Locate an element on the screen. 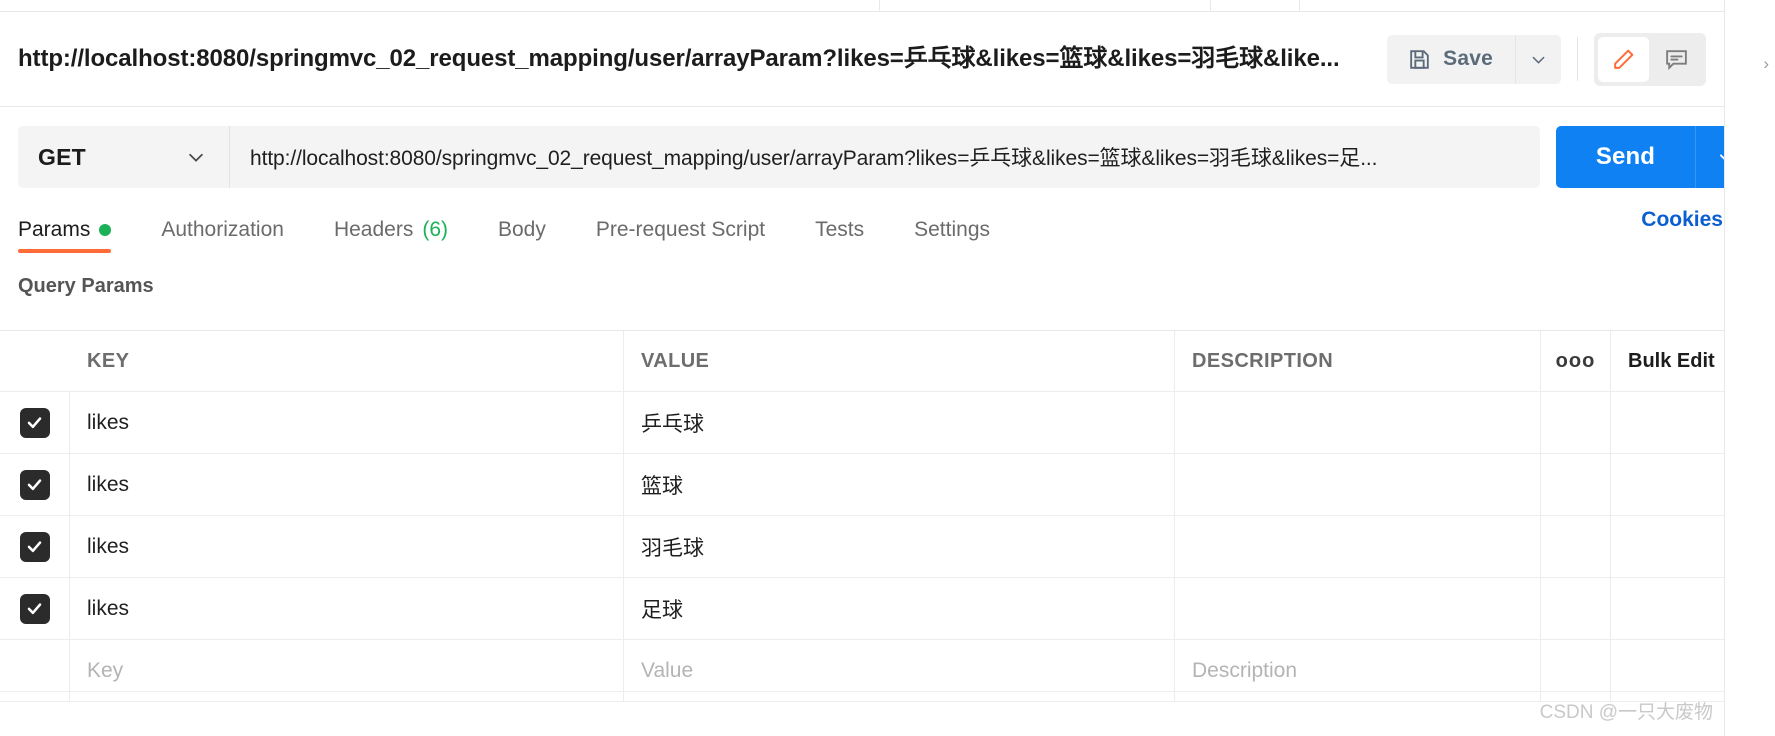 The height and width of the screenshot is (736, 1775). header-divider is located at coordinates (1577, 59).